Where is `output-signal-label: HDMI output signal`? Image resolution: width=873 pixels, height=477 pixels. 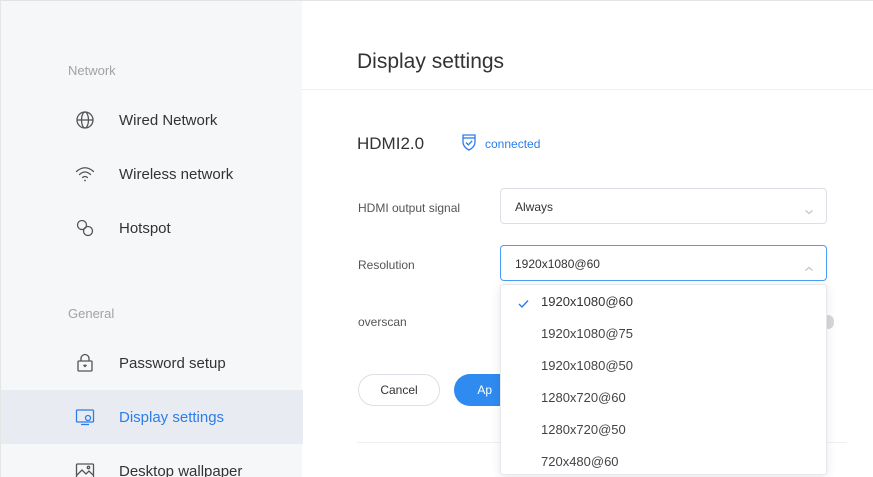
output-signal-label: HDMI output signal is located at coordinates (409, 208).